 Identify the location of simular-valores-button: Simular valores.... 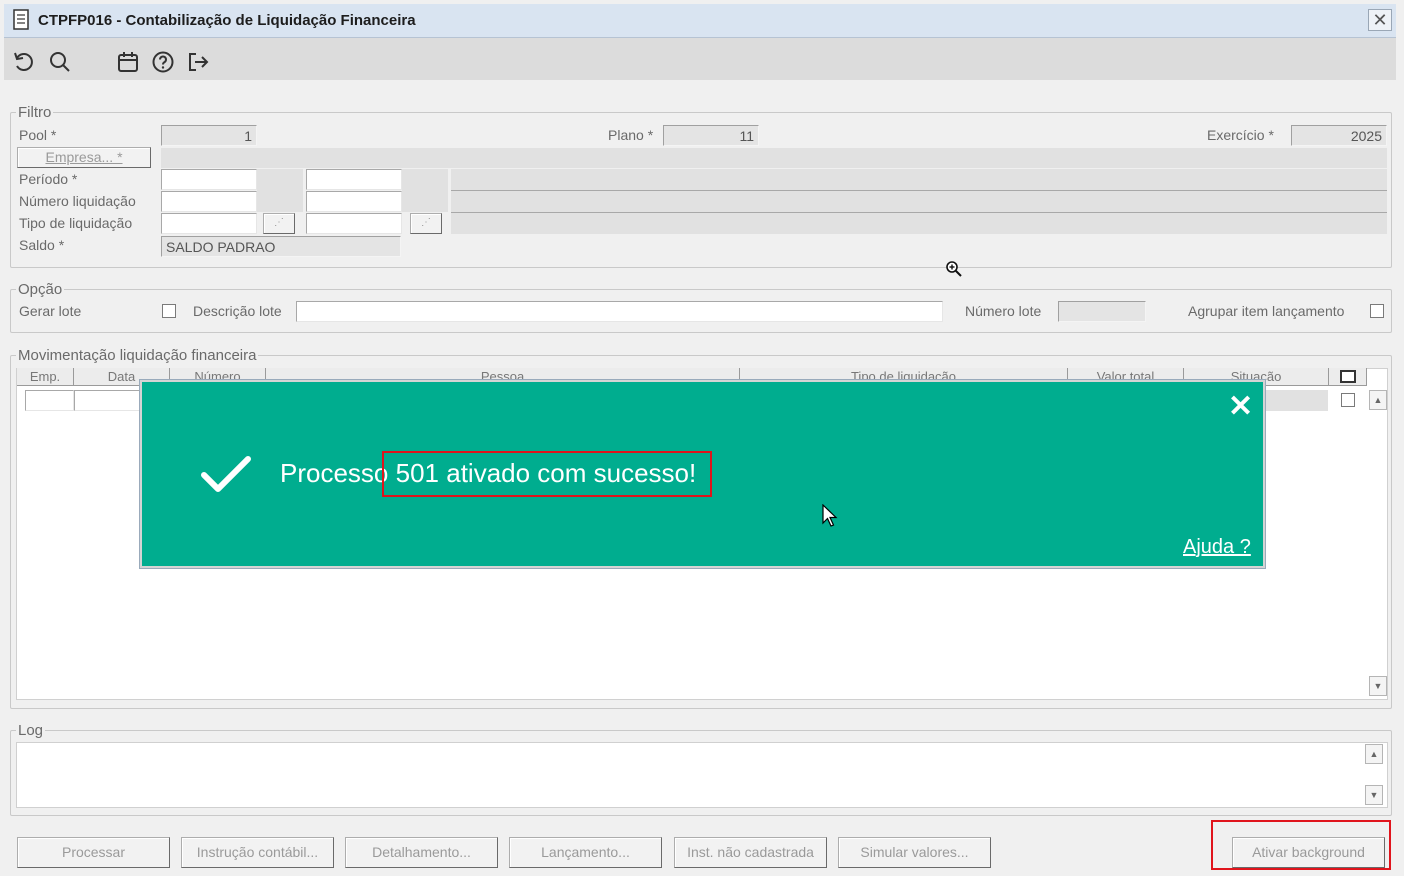
(914, 852).